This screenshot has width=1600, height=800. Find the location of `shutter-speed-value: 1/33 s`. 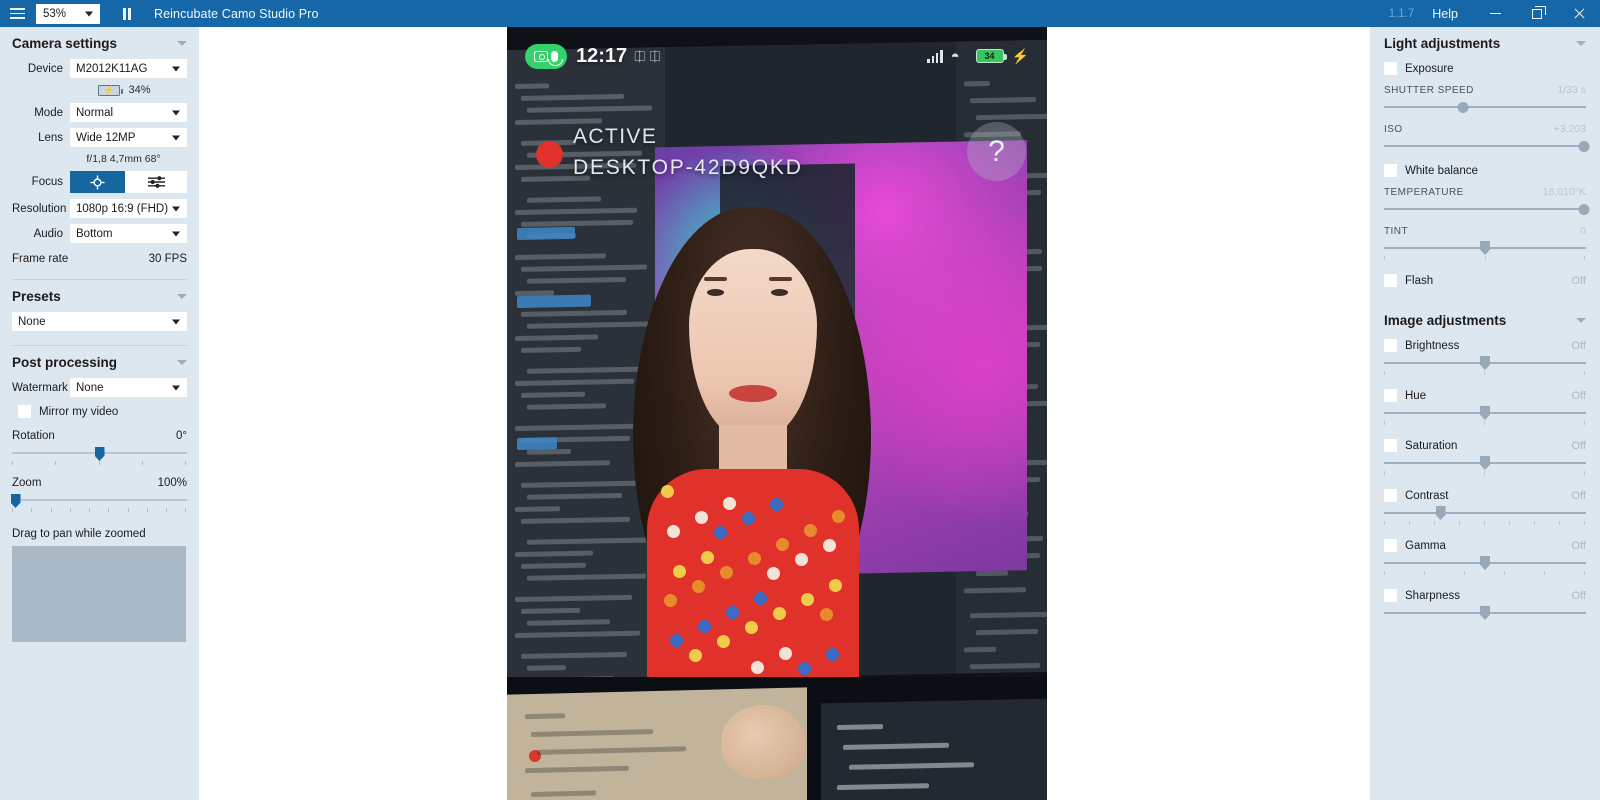

shutter-speed-value: 1/33 s is located at coordinates (1571, 90).